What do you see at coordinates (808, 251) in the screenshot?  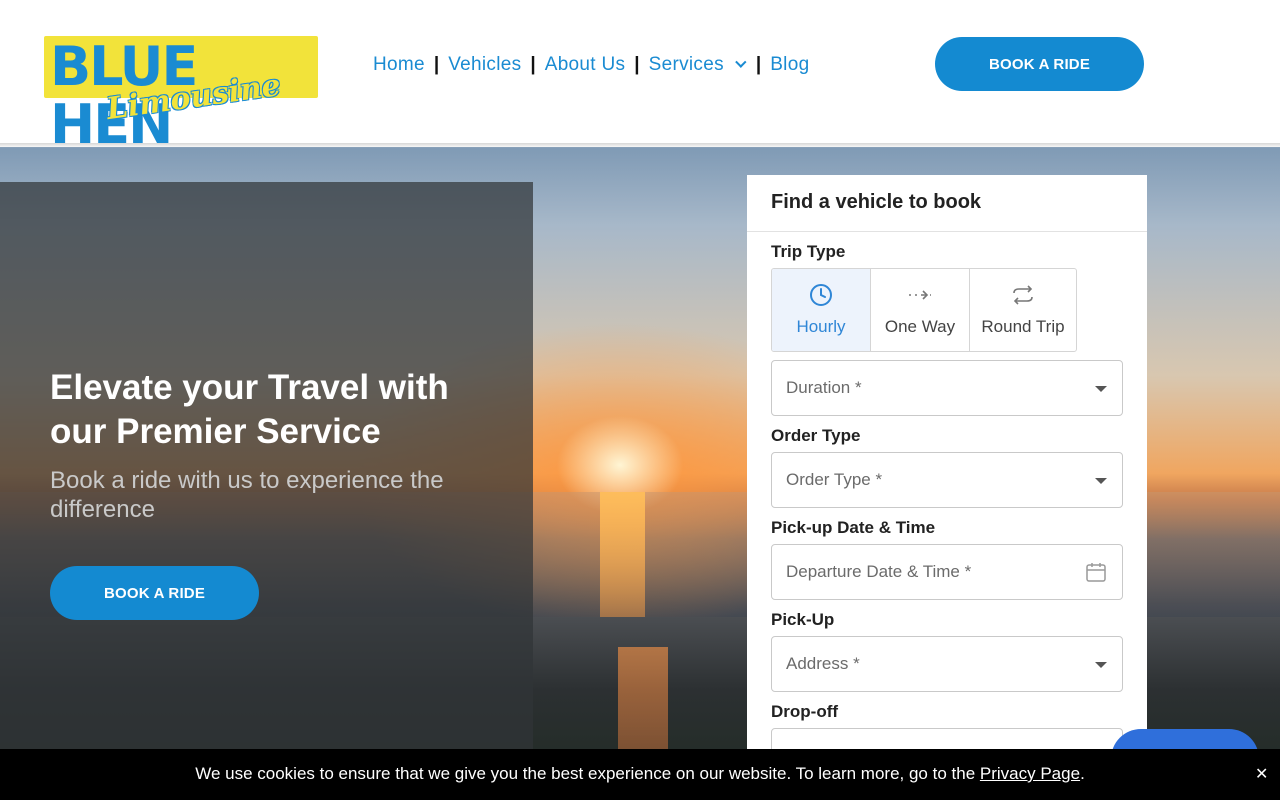 I see `trip-type-label: Trip Type` at bounding box center [808, 251].